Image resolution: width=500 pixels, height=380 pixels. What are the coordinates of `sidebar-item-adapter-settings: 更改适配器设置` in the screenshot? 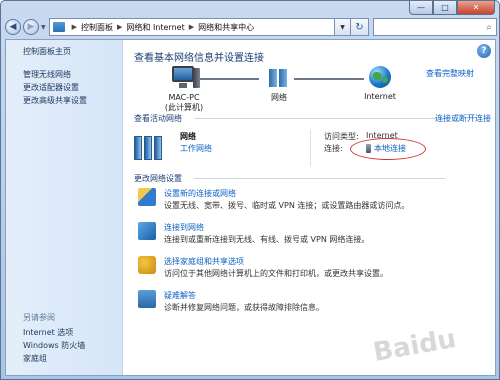 It's located at (55, 87).